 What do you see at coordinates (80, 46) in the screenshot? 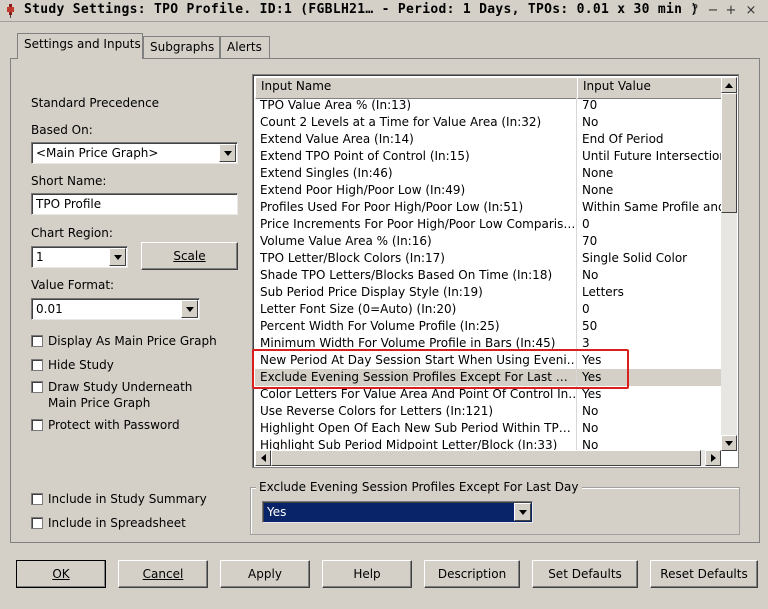
I see `tab-settings-and-inputs: Settings and Inputs` at bounding box center [80, 46].